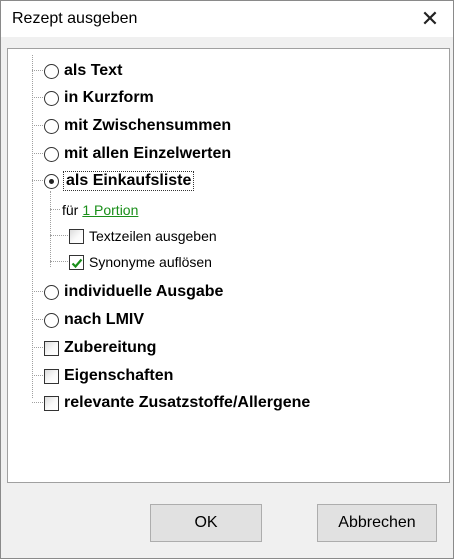 This screenshot has width=454, height=559. I want to click on checkbox-label: Eigenschaften, so click(119, 375).